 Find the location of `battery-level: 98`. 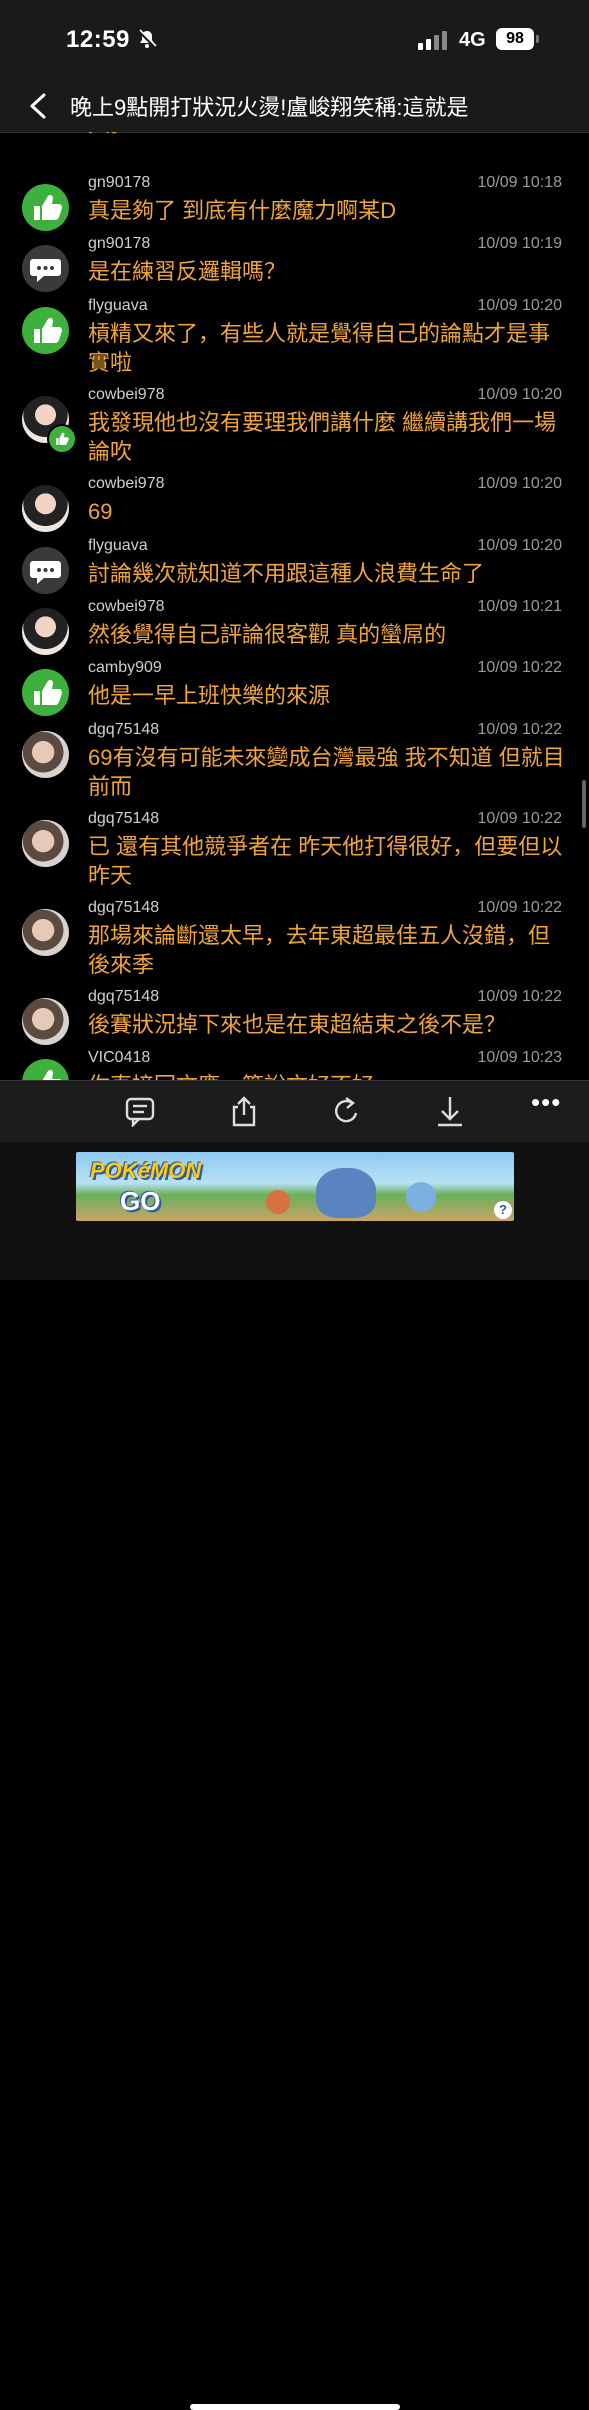

battery-level: 98 is located at coordinates (515, 39).